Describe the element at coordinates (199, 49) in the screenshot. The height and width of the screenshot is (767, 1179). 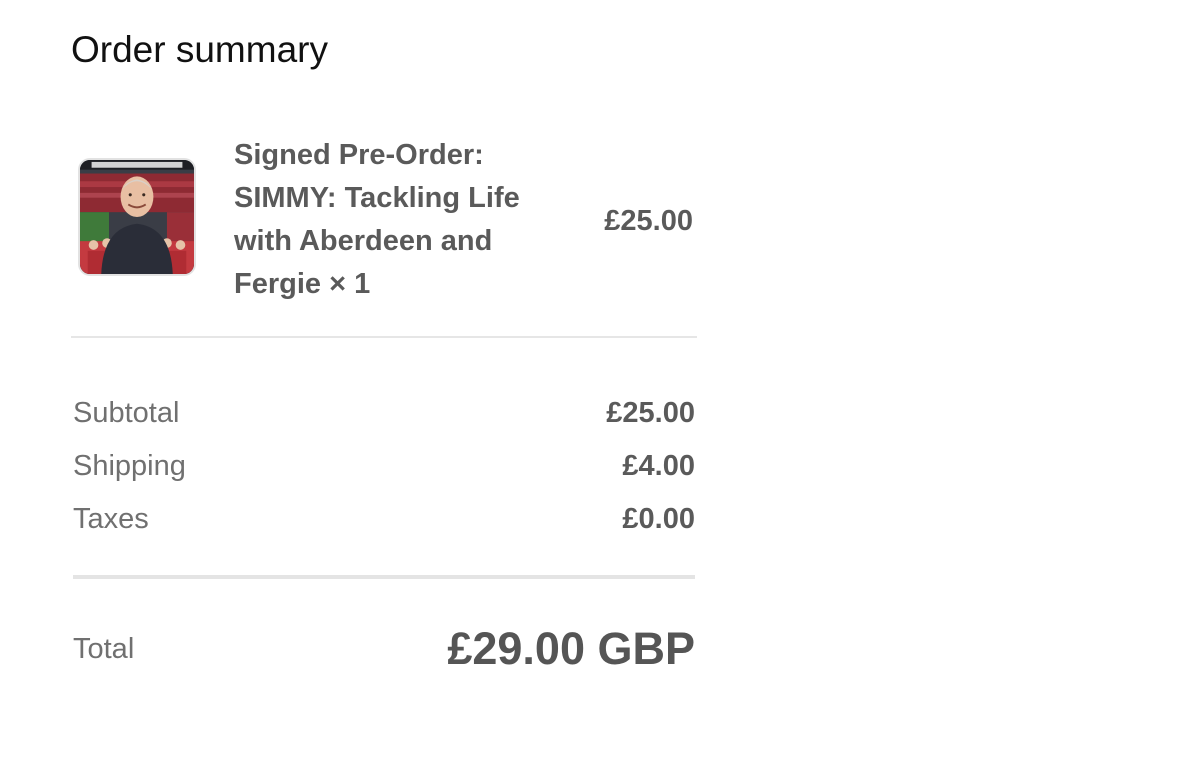
I see `page-title: Order summary` at that location.